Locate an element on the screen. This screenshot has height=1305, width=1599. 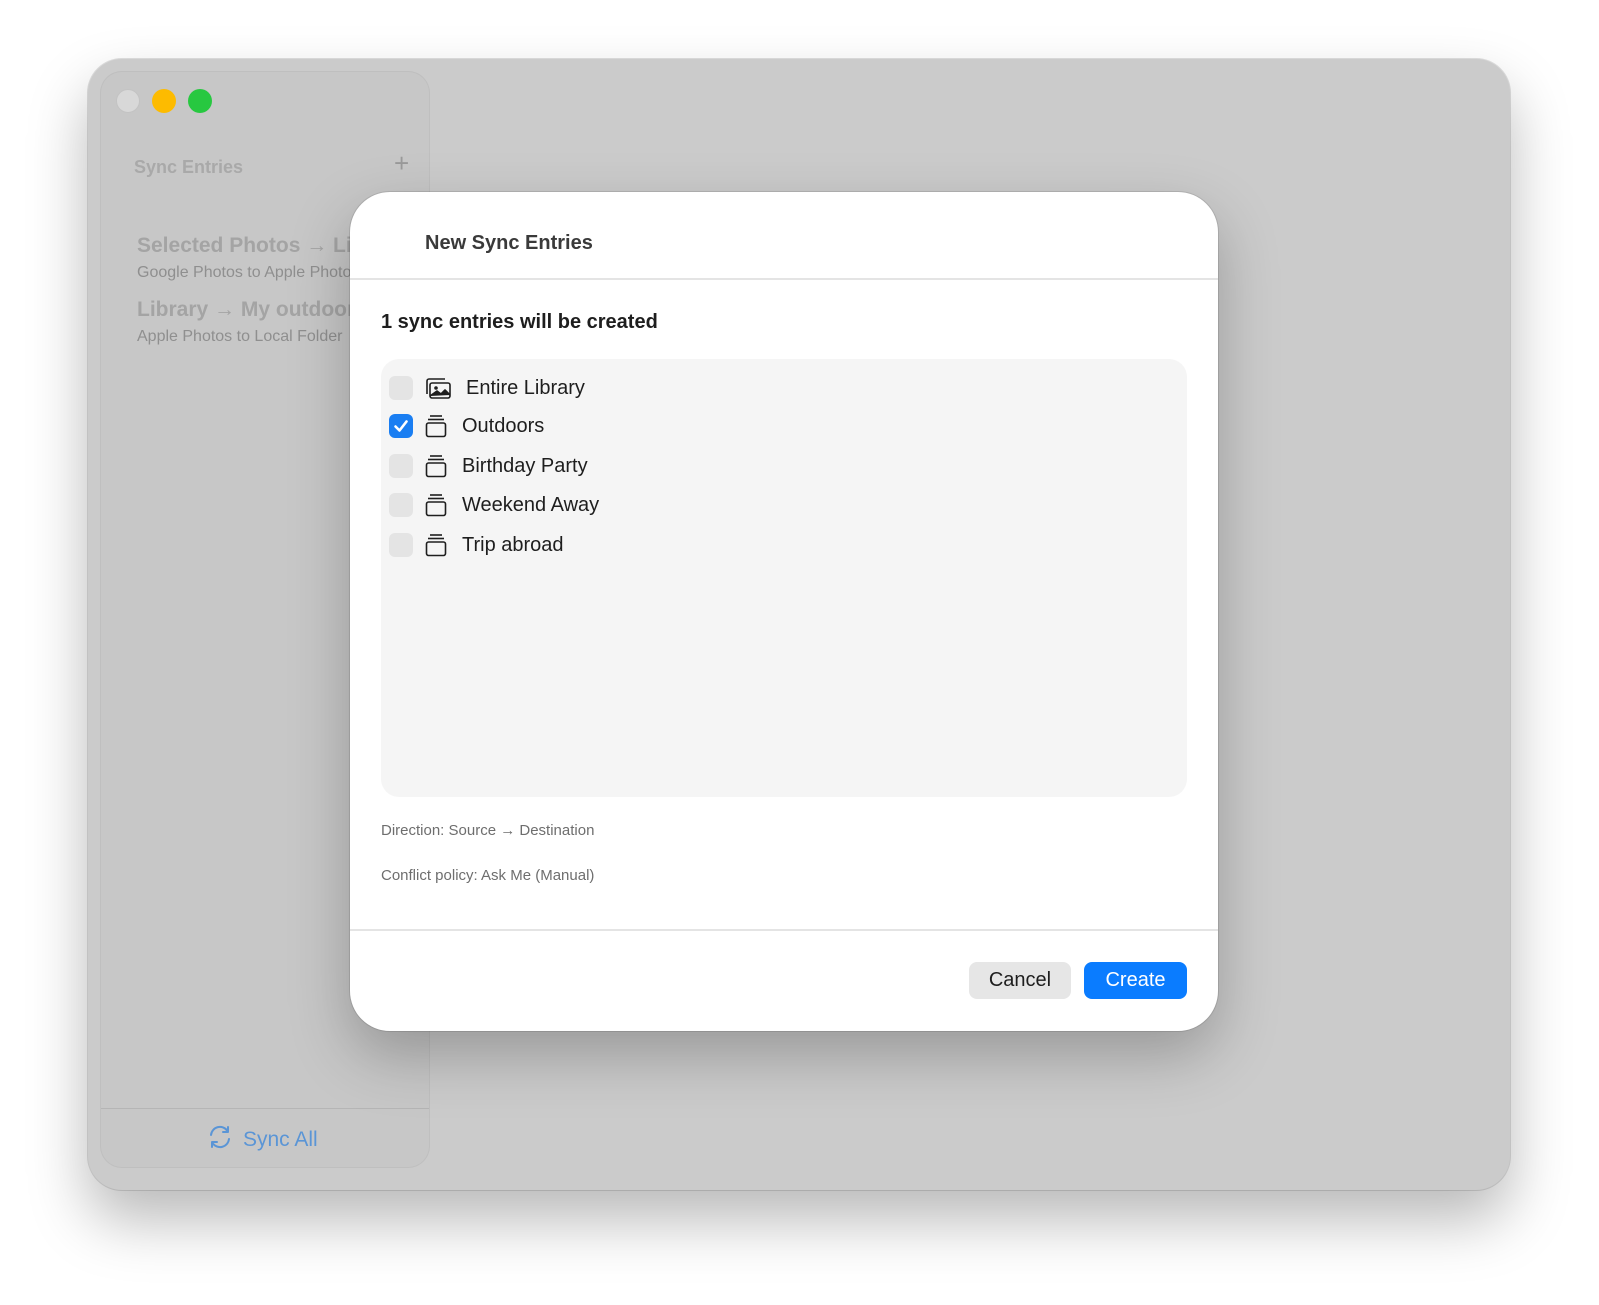
conflict-policy-text: Conflict policy: Ask Me (Manual) is located at coordinates (488, 875).